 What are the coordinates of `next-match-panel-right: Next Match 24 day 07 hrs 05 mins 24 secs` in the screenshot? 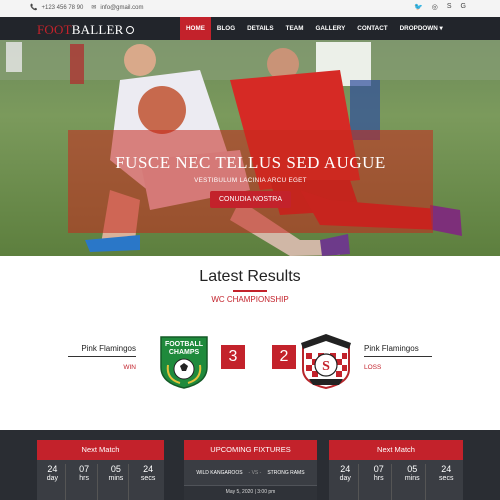 It's located at (396, 470).